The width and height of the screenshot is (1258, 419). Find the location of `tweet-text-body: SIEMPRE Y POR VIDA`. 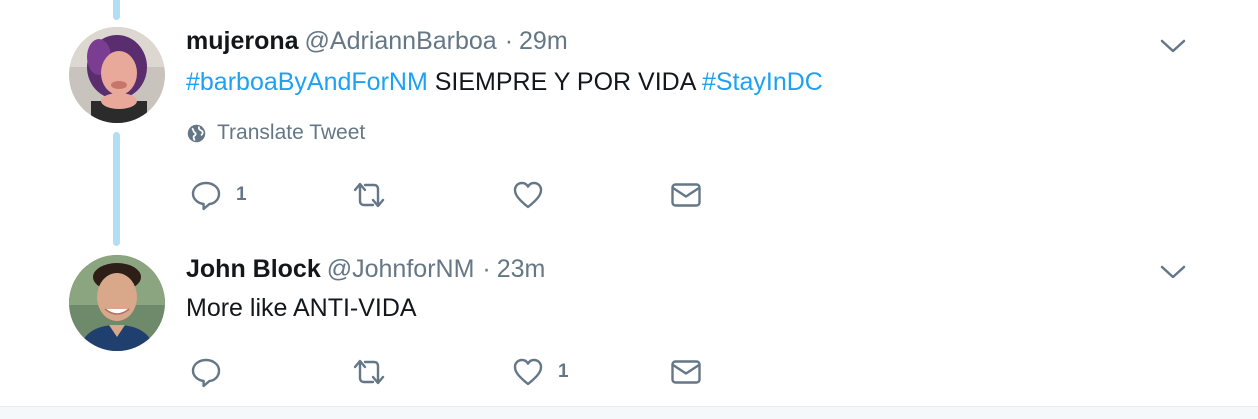

tweet-text-body: SIEMPRE Y POR VIDA is located at coordinates (564, 82).